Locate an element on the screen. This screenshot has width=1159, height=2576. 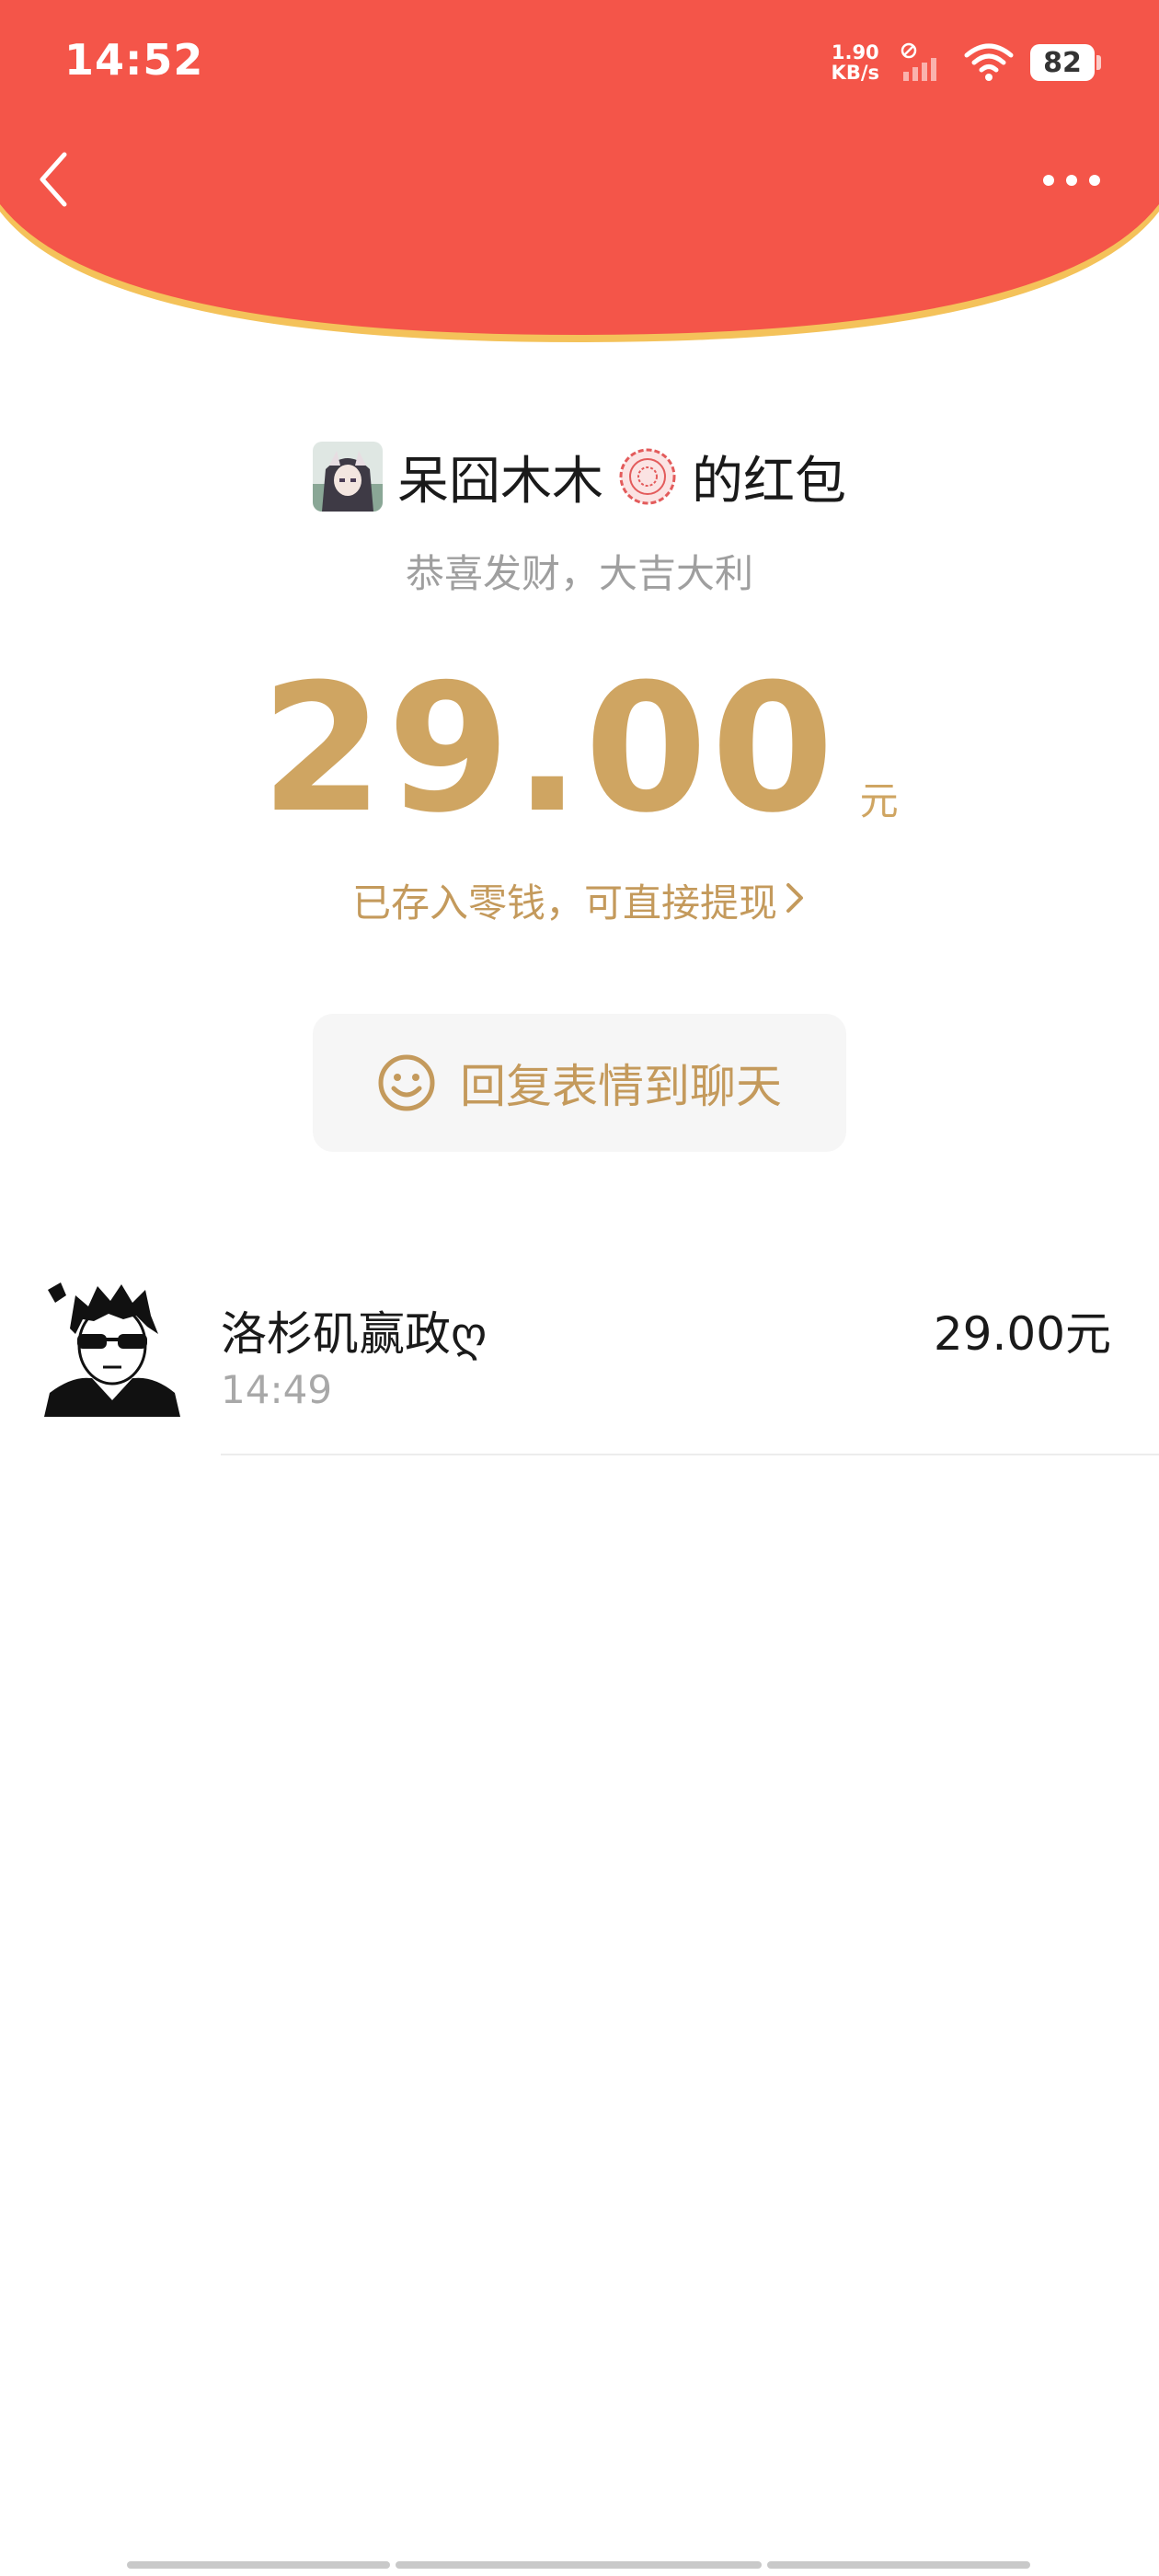
amount-display: 29.00 元 is located at coordinates (579, 749).